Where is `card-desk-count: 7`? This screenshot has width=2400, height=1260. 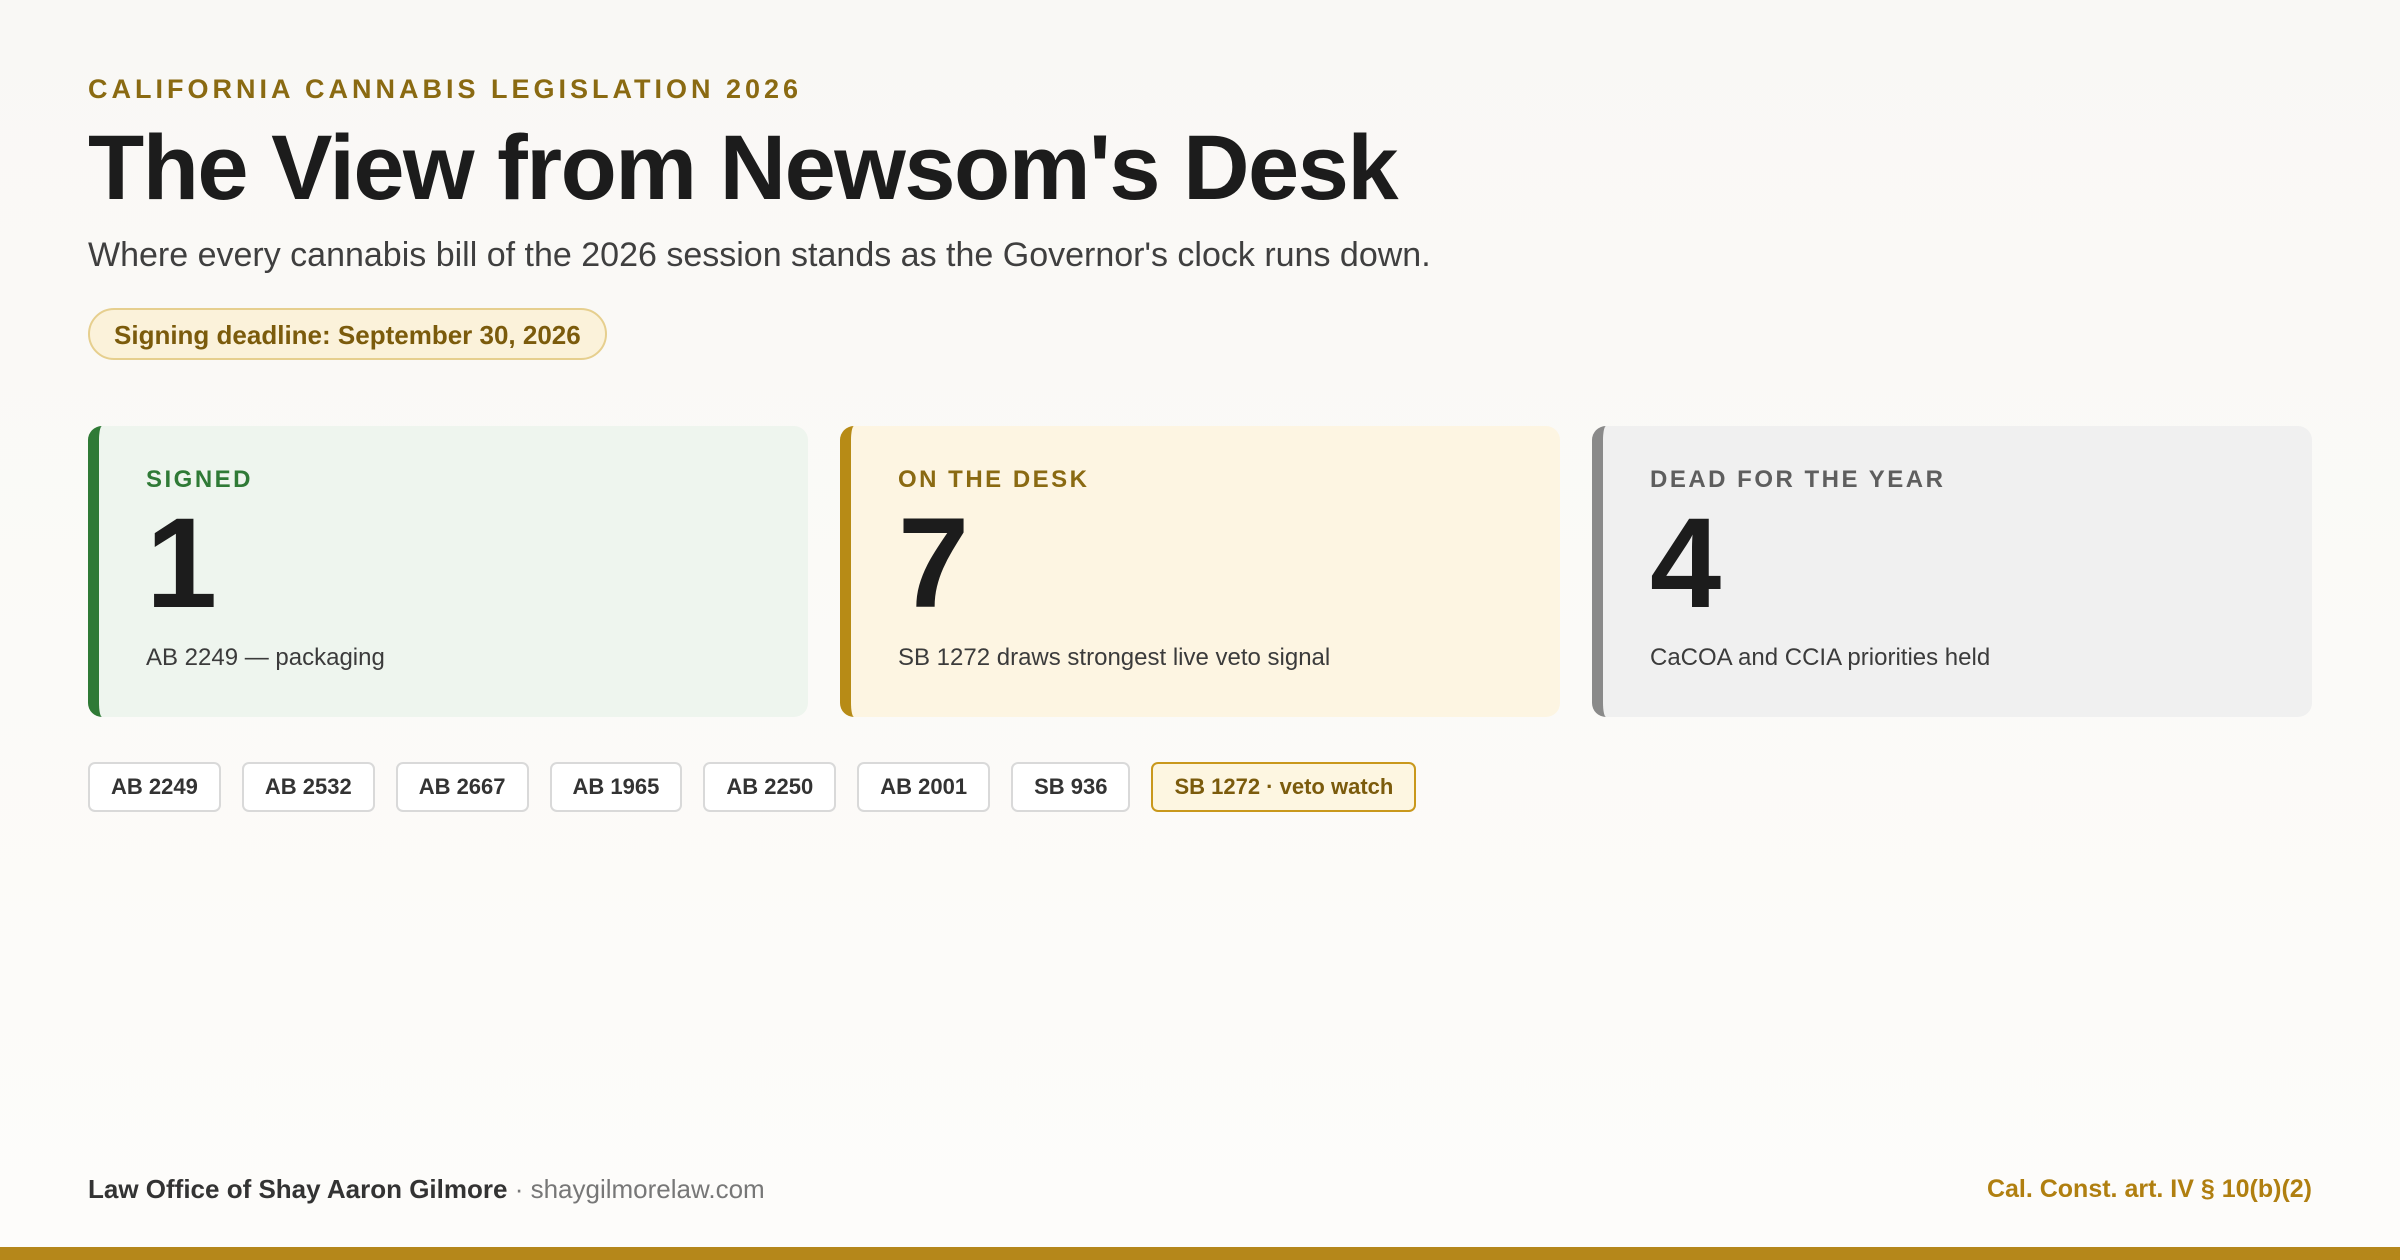
card-desk-count: 7 is located at coordinates (934, 563).